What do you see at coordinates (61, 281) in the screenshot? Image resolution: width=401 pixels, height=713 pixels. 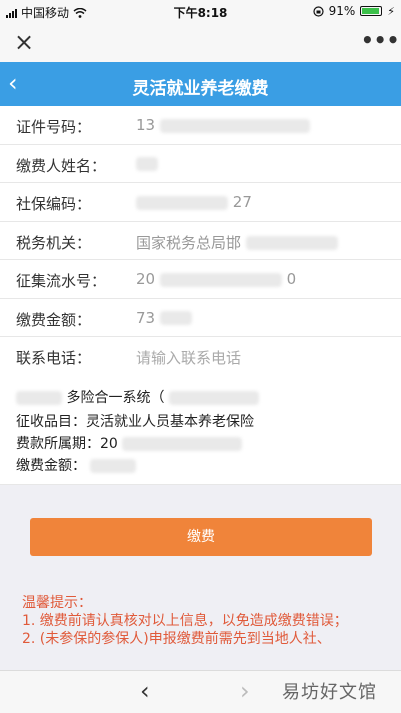 I see `serial-number-label: 征集流水号：` at bounding box center [61, 281].